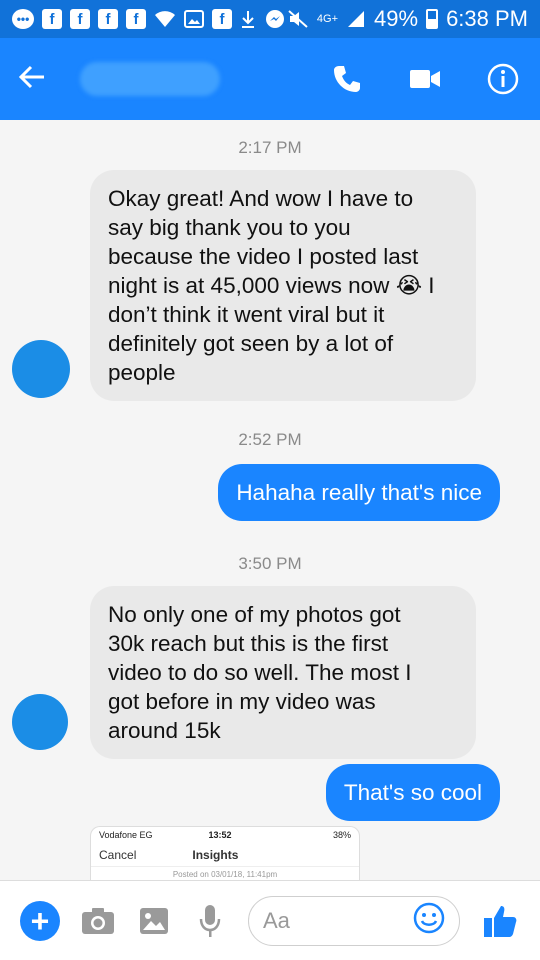 The image size is (540, 960). Describe the element at coordinates (271, 285) in the screenshot. I see `message-line: night is at 45,000 views now 😭 I` at that location.